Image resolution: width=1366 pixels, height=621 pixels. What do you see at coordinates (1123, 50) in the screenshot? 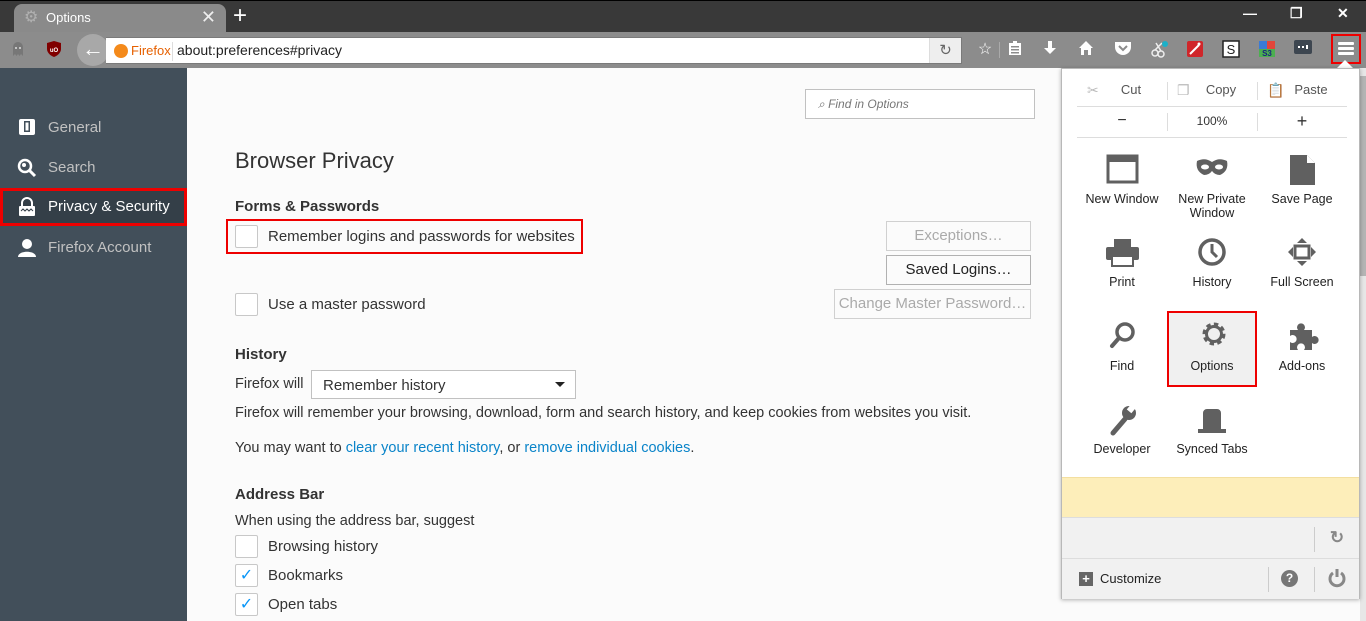
I see `pocket-icon` at bounding box center [1123, 50].